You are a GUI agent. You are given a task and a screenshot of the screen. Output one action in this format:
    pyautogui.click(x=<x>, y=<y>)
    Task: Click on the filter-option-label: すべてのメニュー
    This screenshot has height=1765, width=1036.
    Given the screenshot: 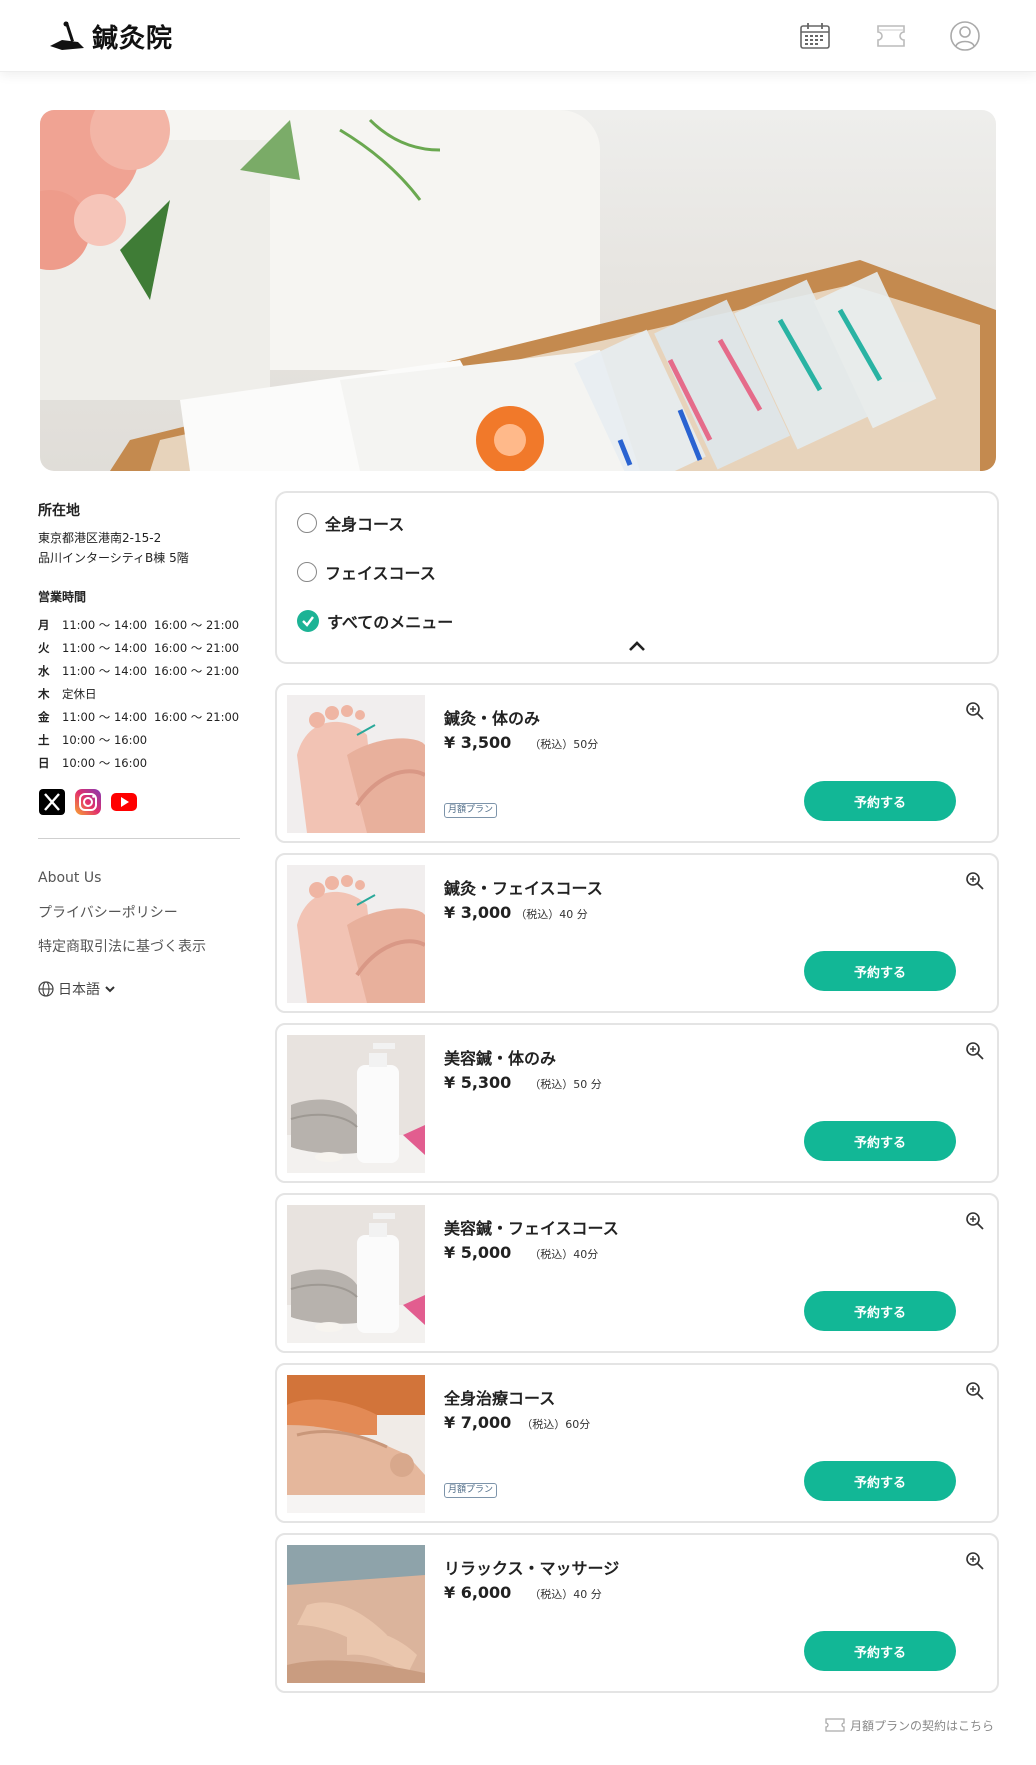 What is the action you would take?
    pyautogui.click(x=390, y=622)
    